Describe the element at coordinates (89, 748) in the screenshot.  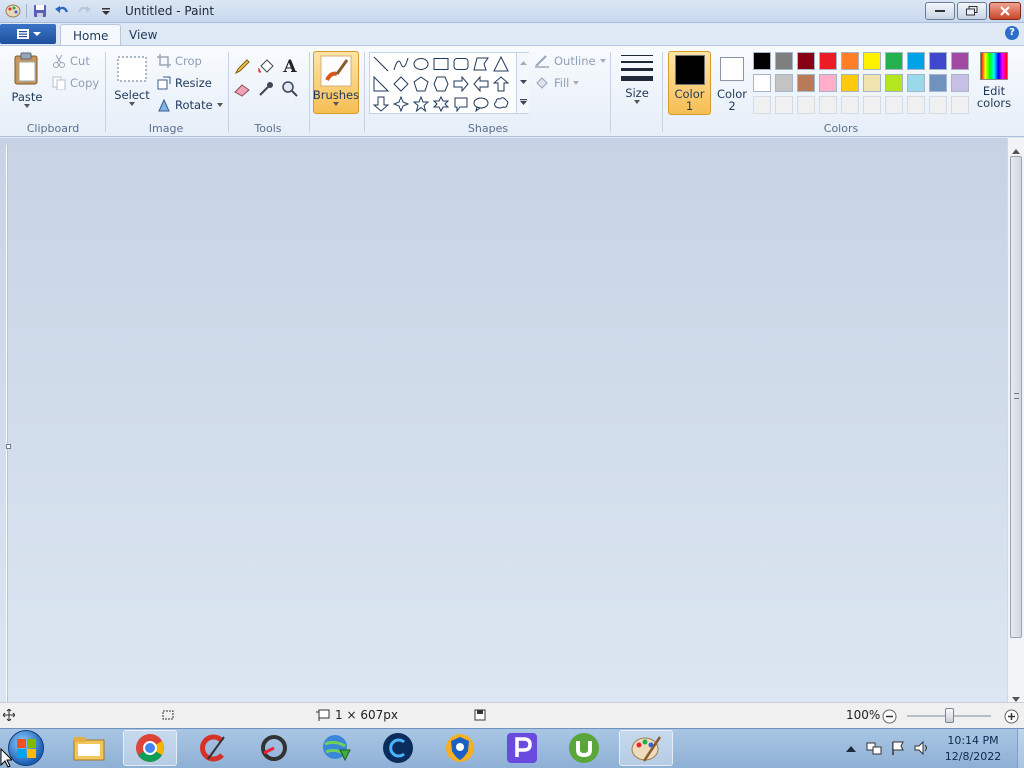
I see `taskbar-file-explorer` at that location.